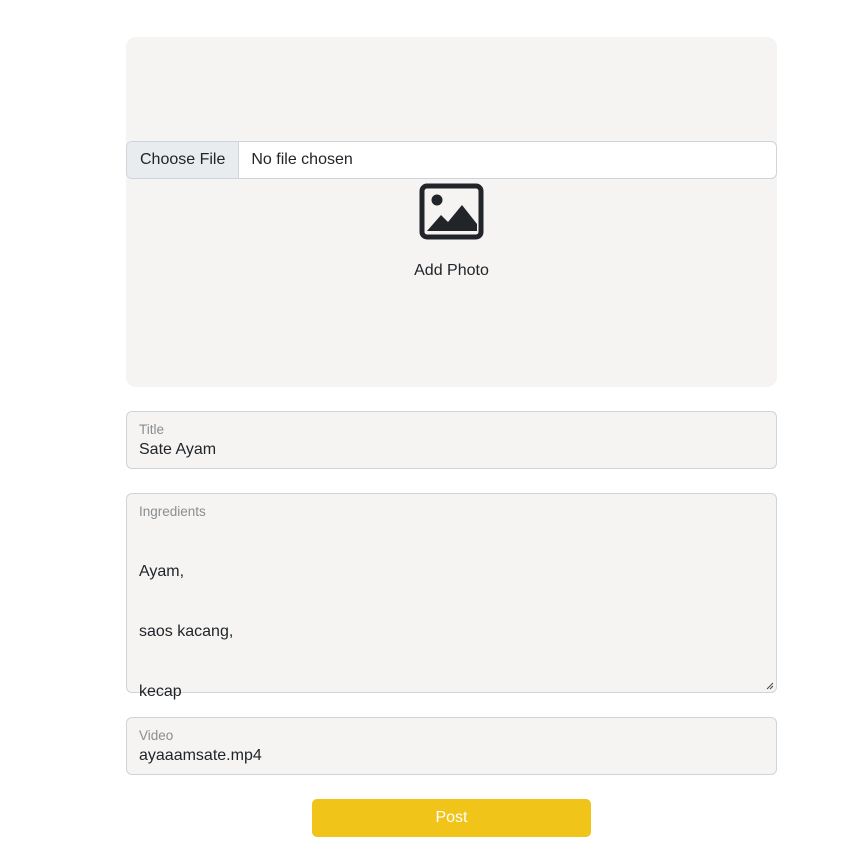 The height and width of the screenshot is (848, 851). Describe the element at coordinates (770, 686) in the screenshot. I see `resize-handle-icon` at that location.